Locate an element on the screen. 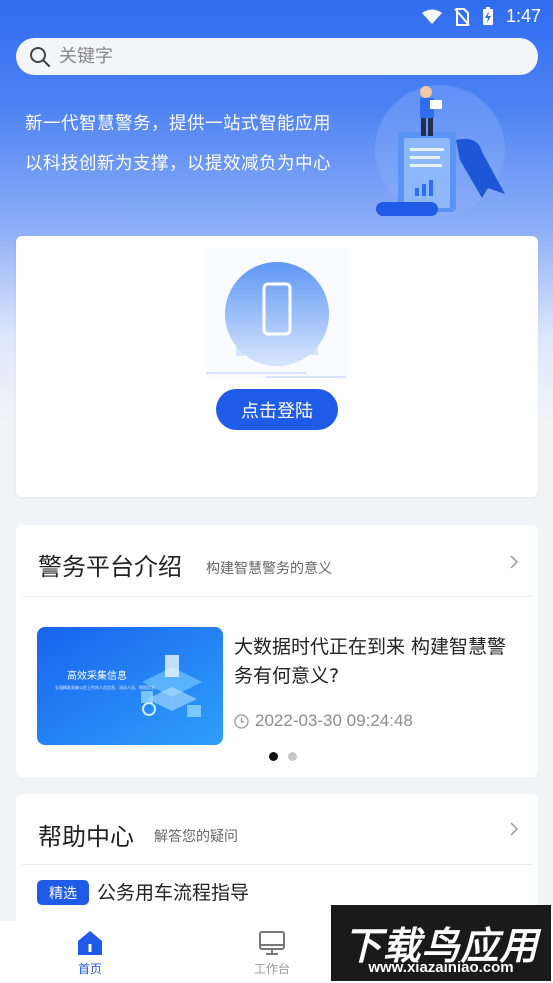 The height and width of the screenshot is (983, 553). login-button: 点击登陆 is located at coordinates (277, 409).